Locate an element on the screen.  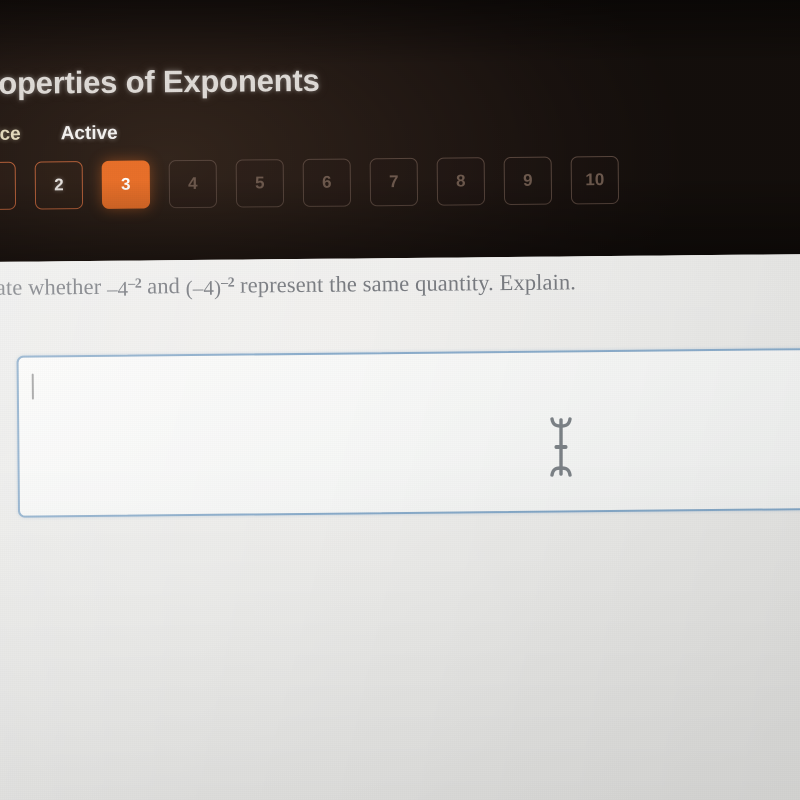
question-button-7: 7 is located at coordinates (394, 182).